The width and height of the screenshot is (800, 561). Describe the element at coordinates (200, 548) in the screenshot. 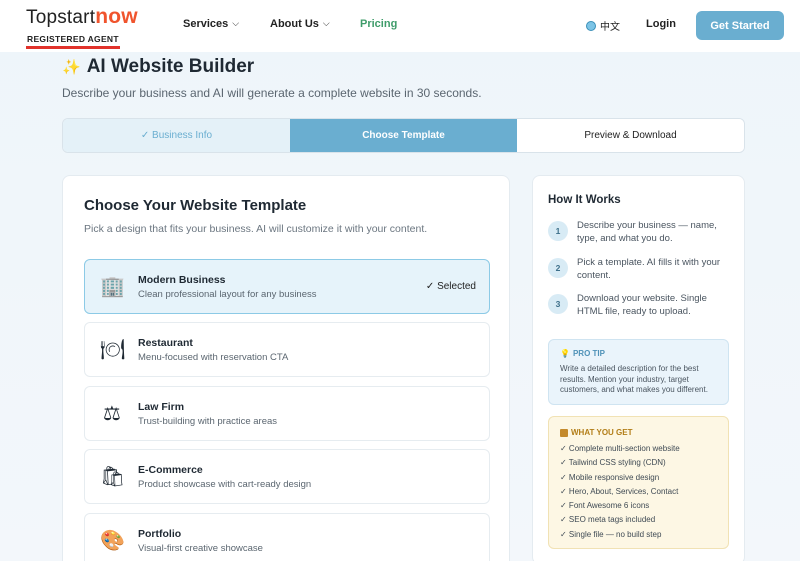

I see `template-description: Visual-first creative showcase` at that location.